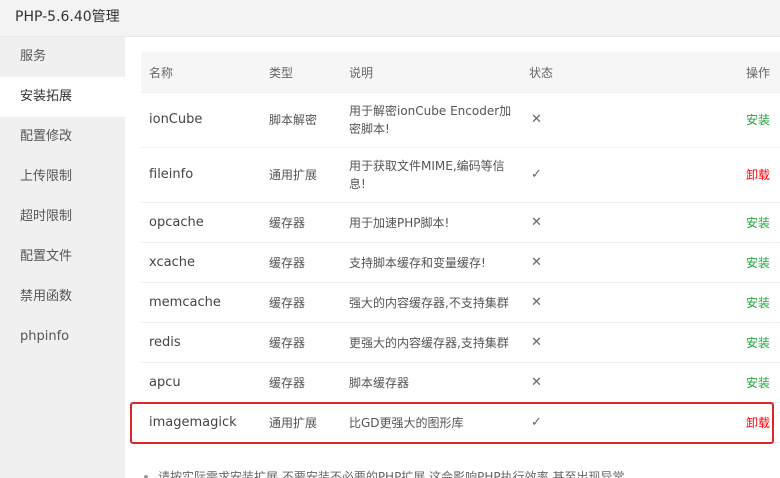 The width and height of the screenshot is (780, 478). I want to click on header-status: 状态, so click(576, 72).